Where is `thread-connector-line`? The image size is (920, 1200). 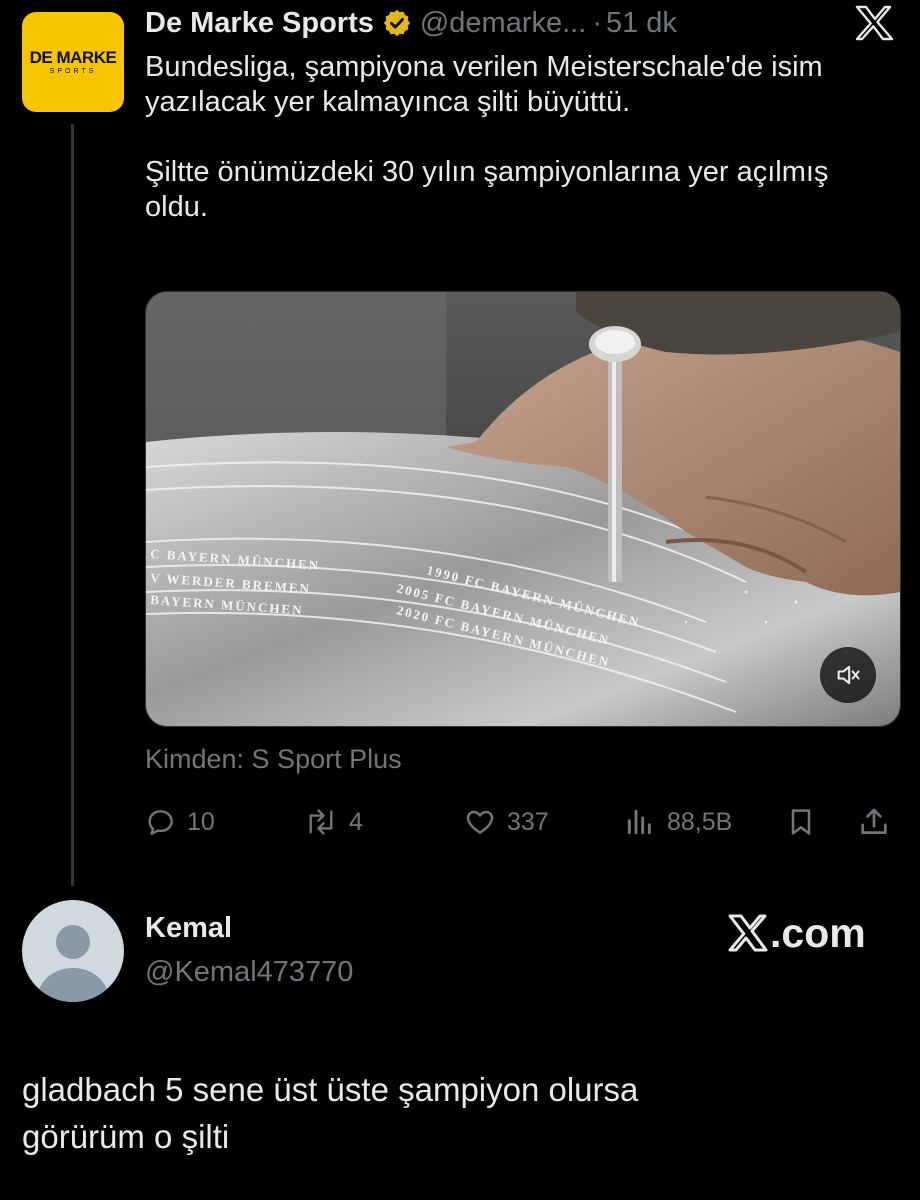 thread-connector-line is located at coordinates (72, 505).